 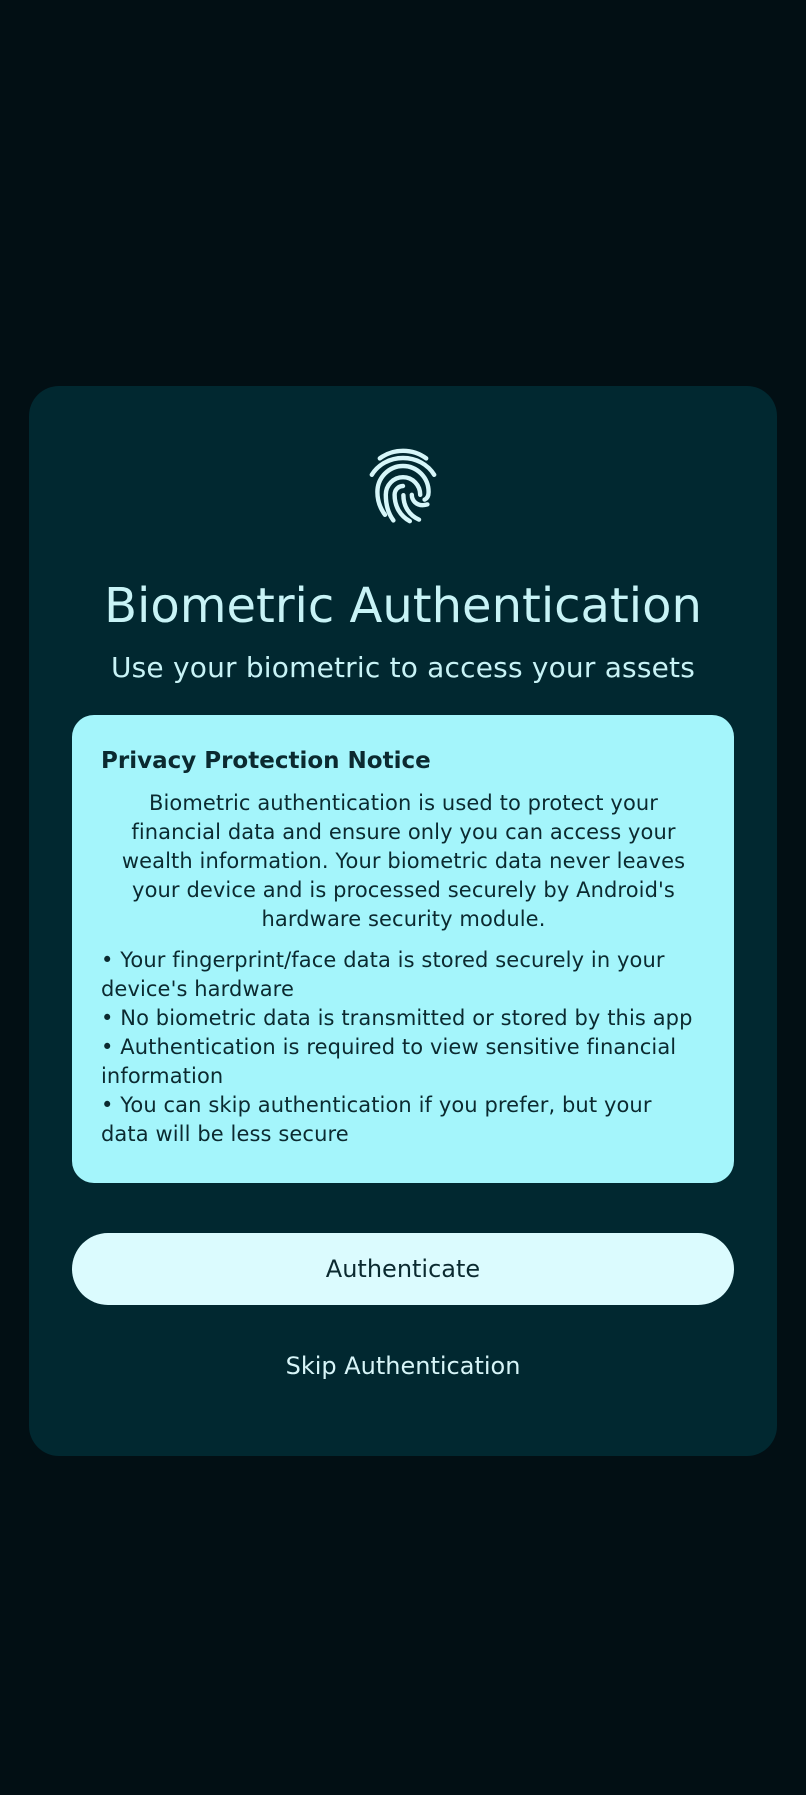 I want to click on privacy-notice-title: Privacy Protection Notice, so click(x=266, y=761).